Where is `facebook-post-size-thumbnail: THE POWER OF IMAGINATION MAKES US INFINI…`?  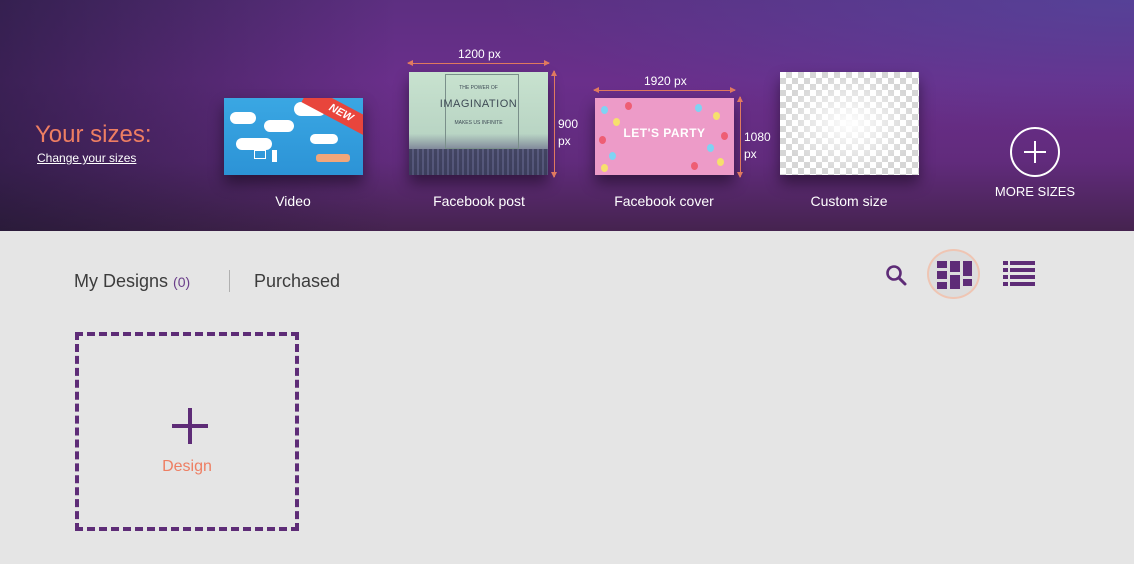 facebook-post-size-thumbnail: THE POWER OF IMAGINATION MAKES US INFINI… is located at coordinates (478, 123).